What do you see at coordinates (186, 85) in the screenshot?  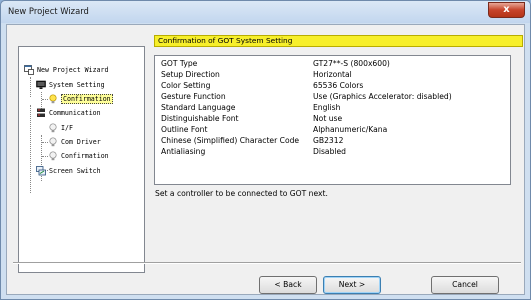 I see `setting-name: Color Setting` at bounding box center [186, 85].